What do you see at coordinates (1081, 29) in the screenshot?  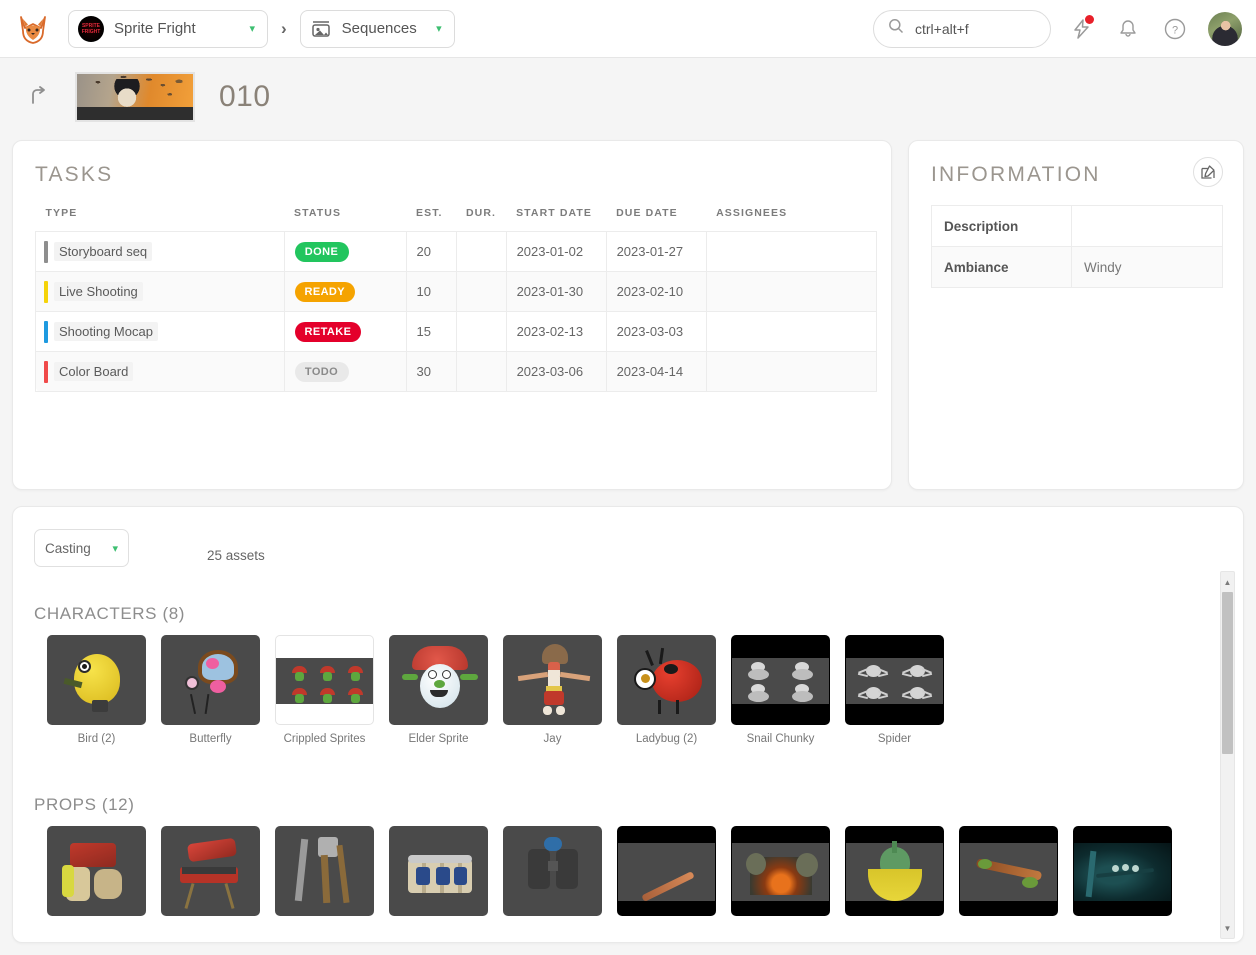 I see `bolt-icon` at bounding box center [1081, 29].